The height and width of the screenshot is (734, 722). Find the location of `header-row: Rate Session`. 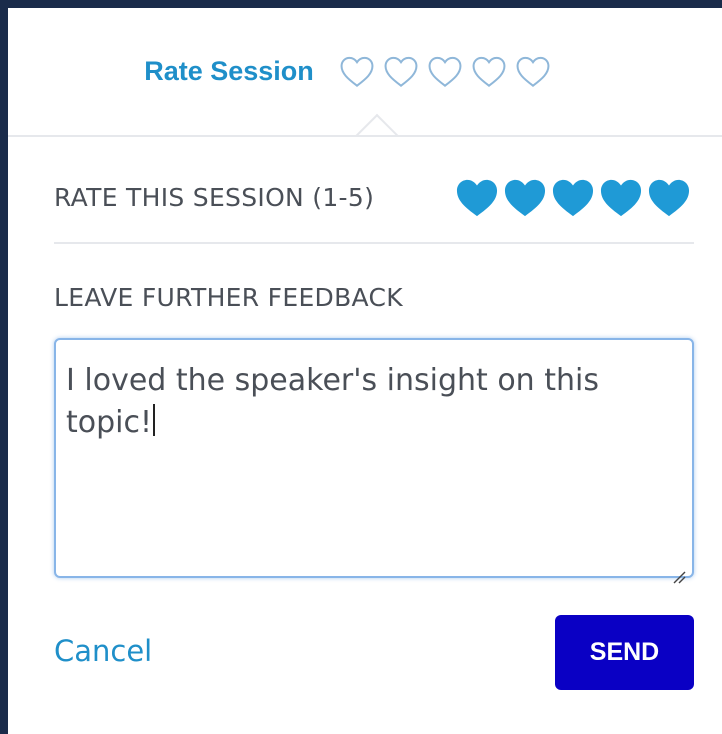

header-row: Rate Session is located at coordinates (348, 71).